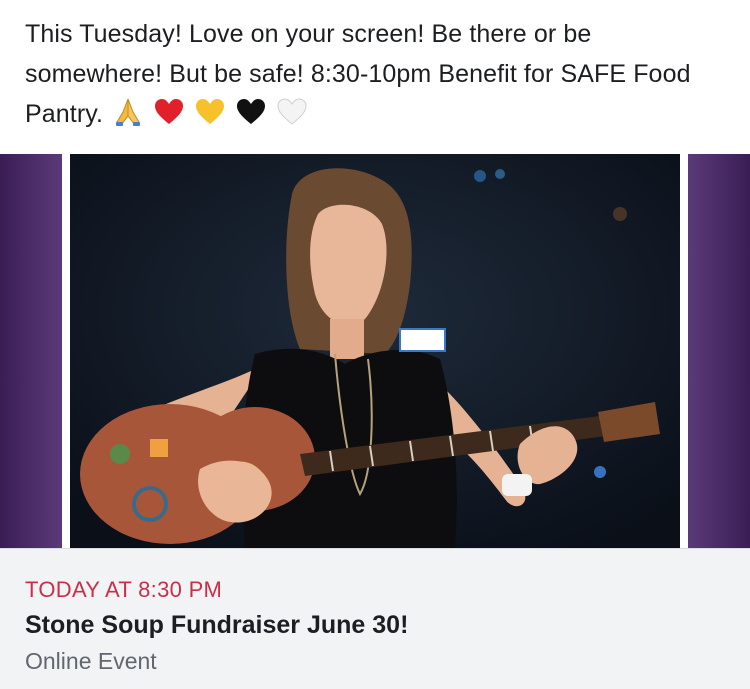 The height and width of the screenshot is (689, 750). I want to click on folded-hands-icon, so click(128, 118).